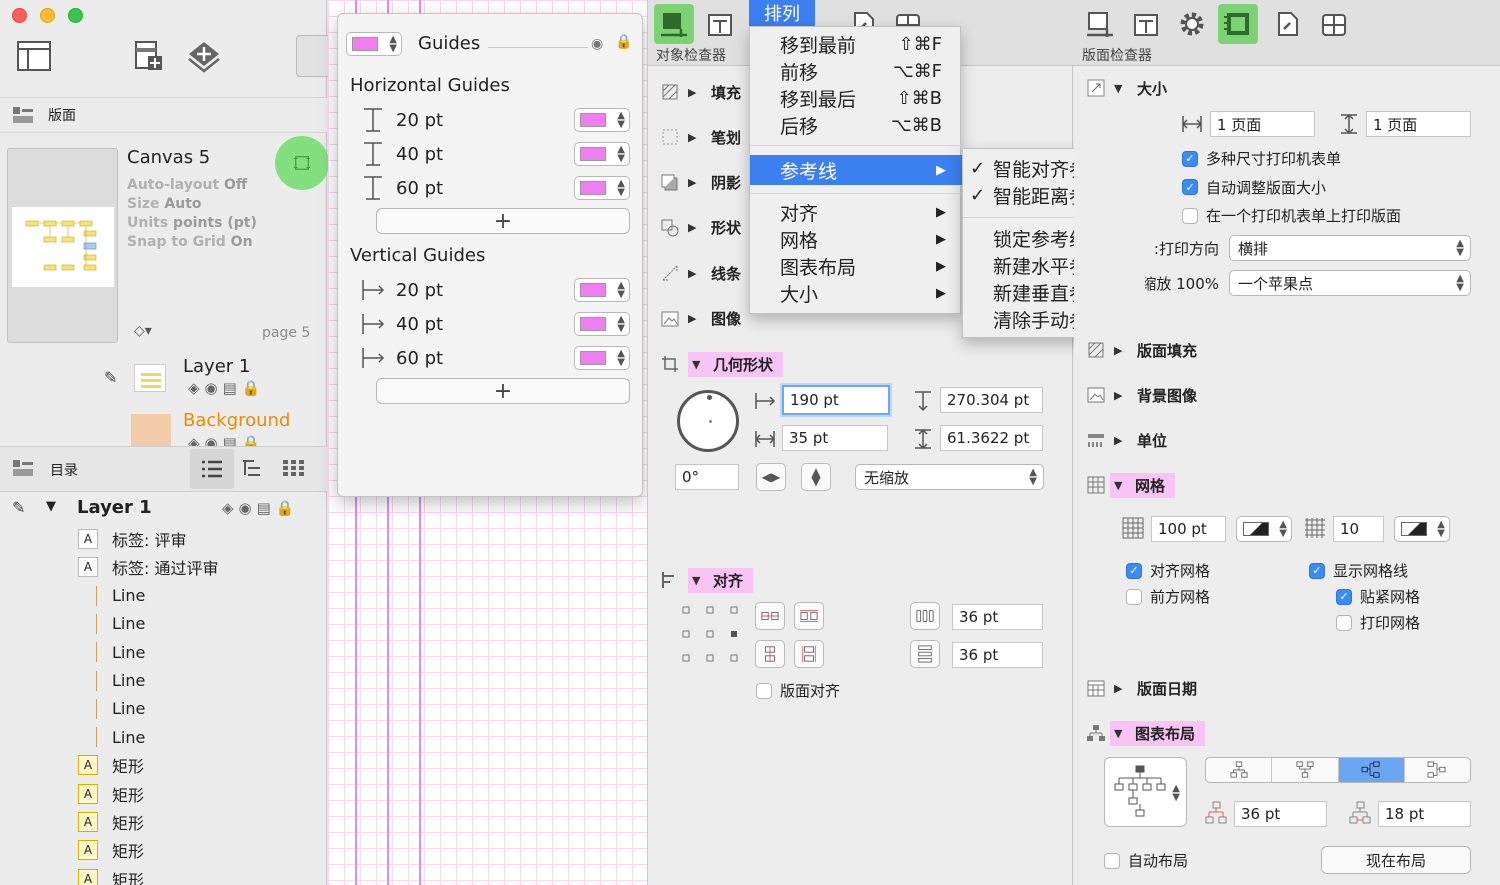 Image resolution: width=1500 pixels, height=885 pixels. Describe the element at coordinates (495, 188) in the screenshot. I see `horizontal-guide-row: 60 pt ▲ ▼` at that location.